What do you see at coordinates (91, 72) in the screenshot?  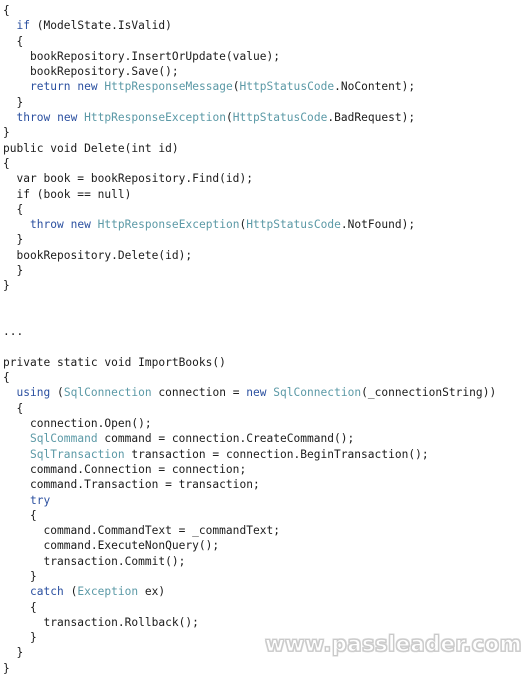 I see `code-token-id: bookRepository.Save();` at bounding box center [91, 72].